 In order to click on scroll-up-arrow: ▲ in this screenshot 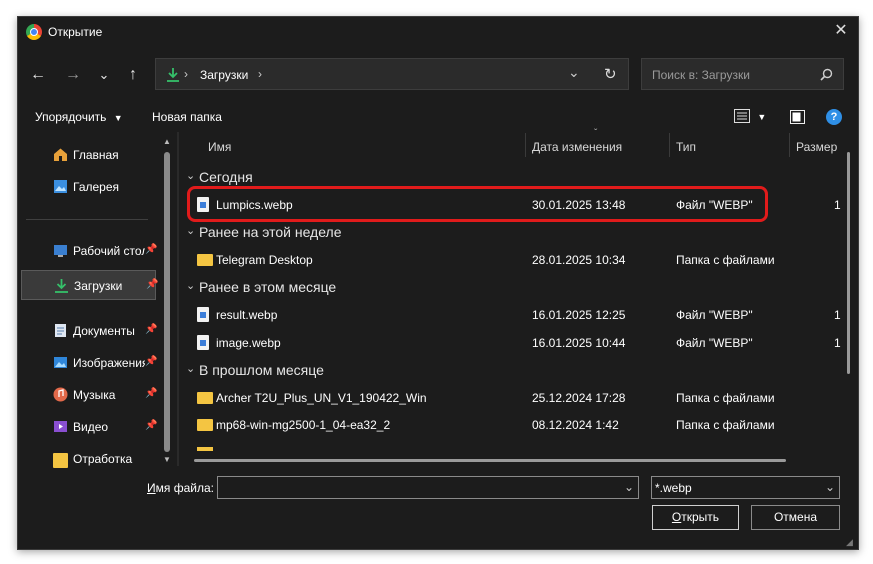, I will do `click(167, 141)`.